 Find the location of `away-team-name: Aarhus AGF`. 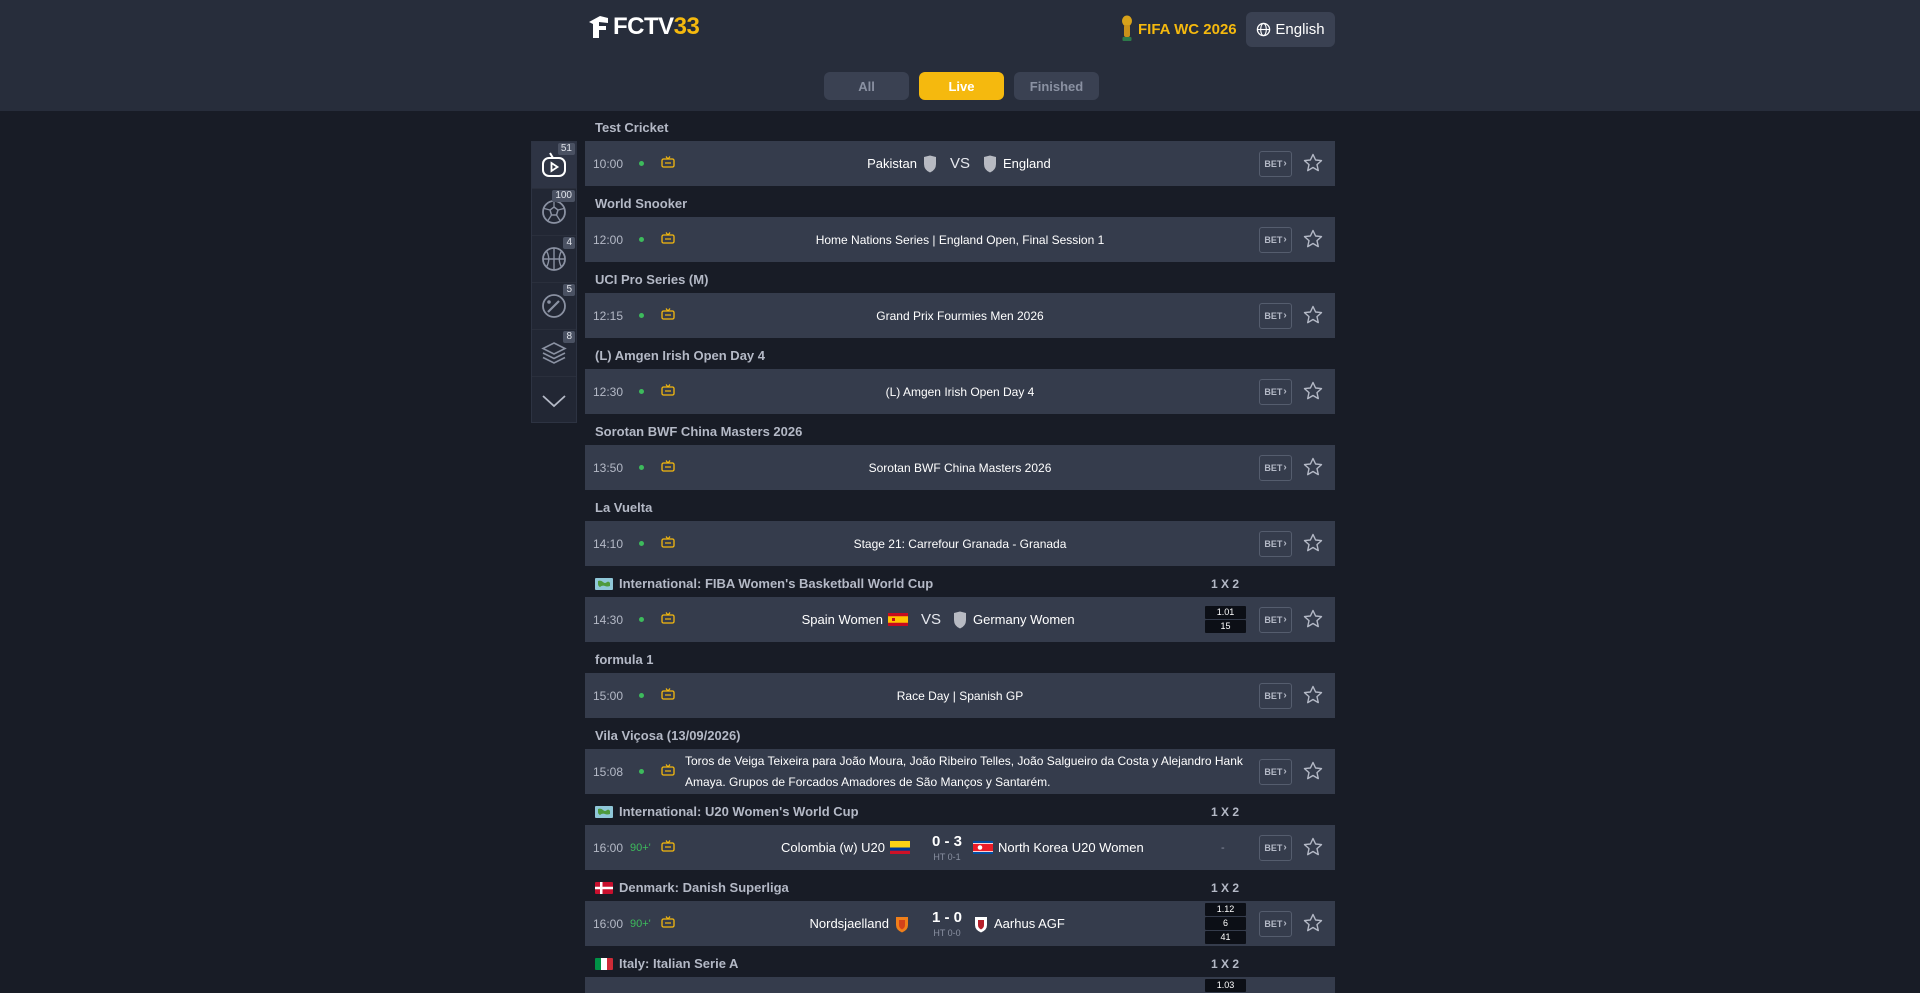

away-team-name: Aarhus AGF is located at coordinates (1029, 923).